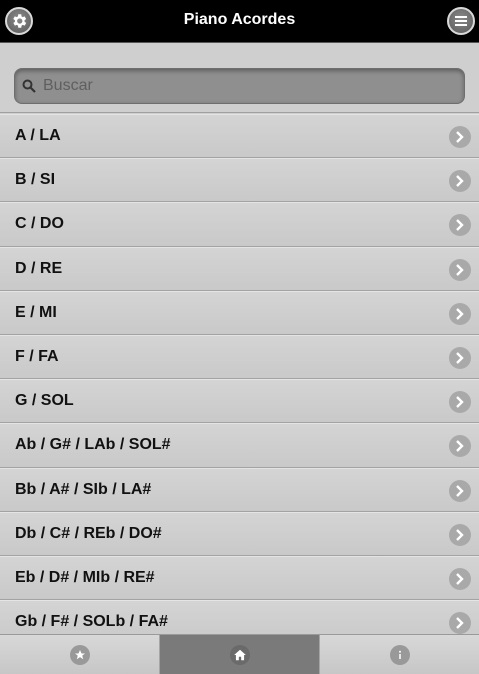 The image size is (479, 674). Describe the element at coordinates (29, 86) in the screenshot. I see `search-icon` at that location.